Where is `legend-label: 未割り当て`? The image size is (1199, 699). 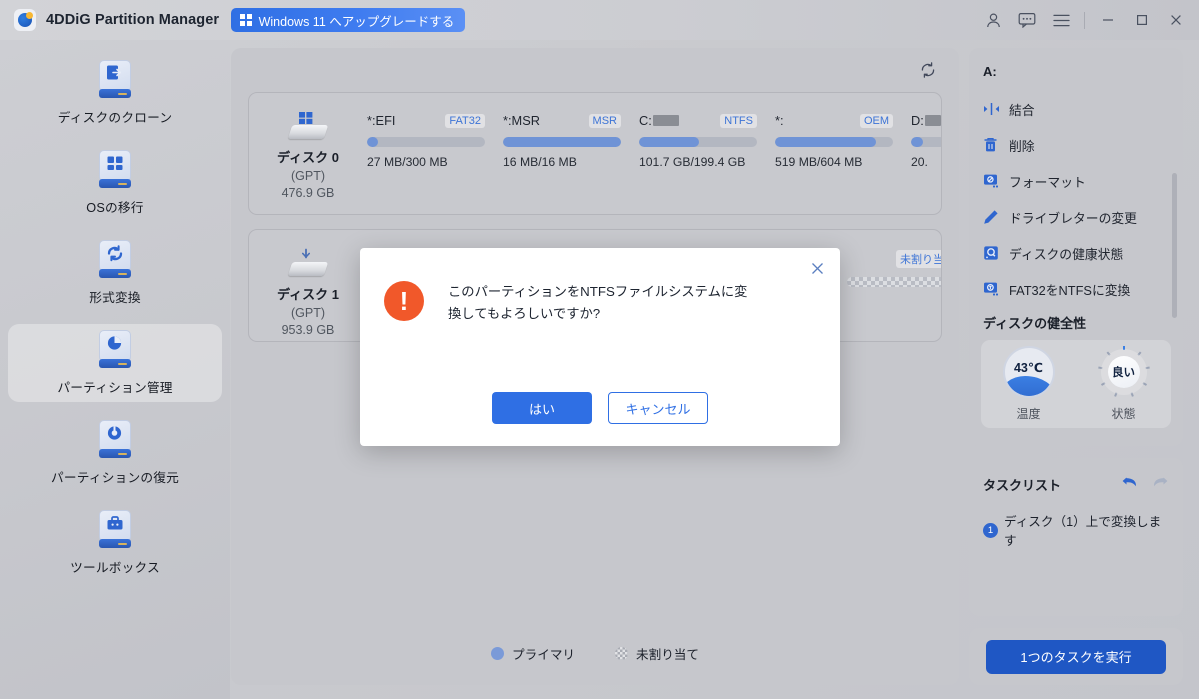 legend-label: 未割り当て is located at coordinates (667, 655).